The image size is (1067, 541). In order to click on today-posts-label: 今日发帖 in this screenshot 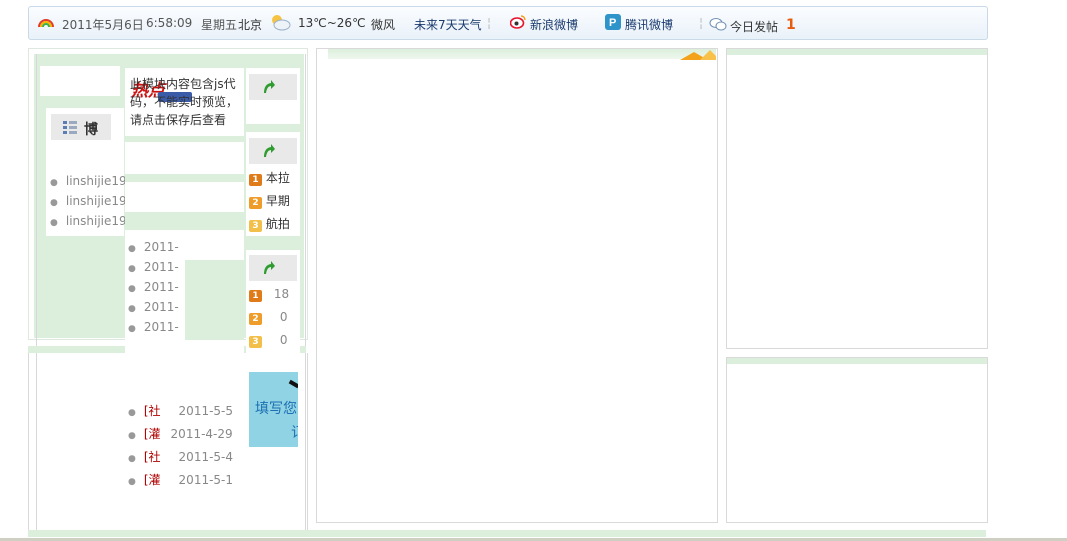, I will do `click(754, 27)`.